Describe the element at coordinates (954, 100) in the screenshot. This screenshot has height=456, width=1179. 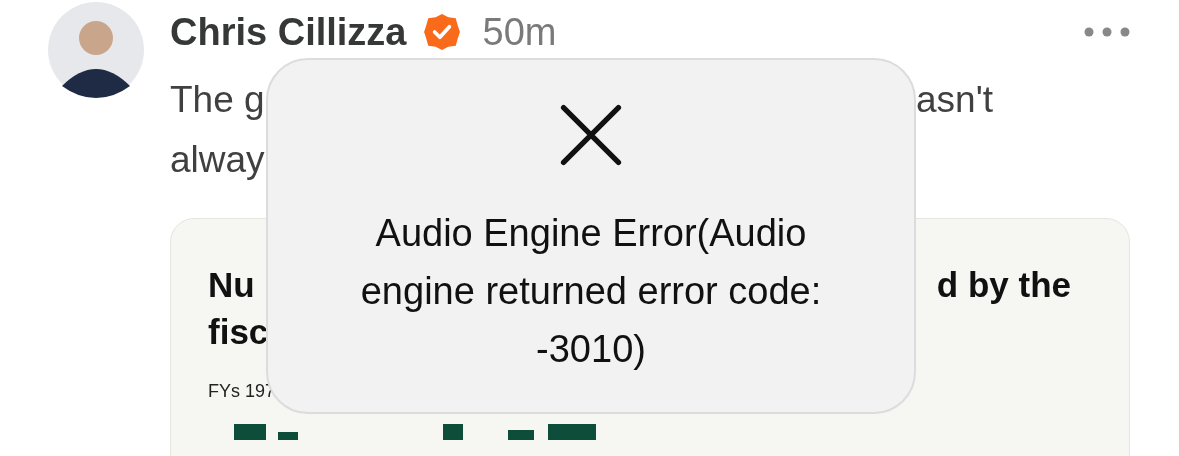
I see `post-text: asn't` at that location.